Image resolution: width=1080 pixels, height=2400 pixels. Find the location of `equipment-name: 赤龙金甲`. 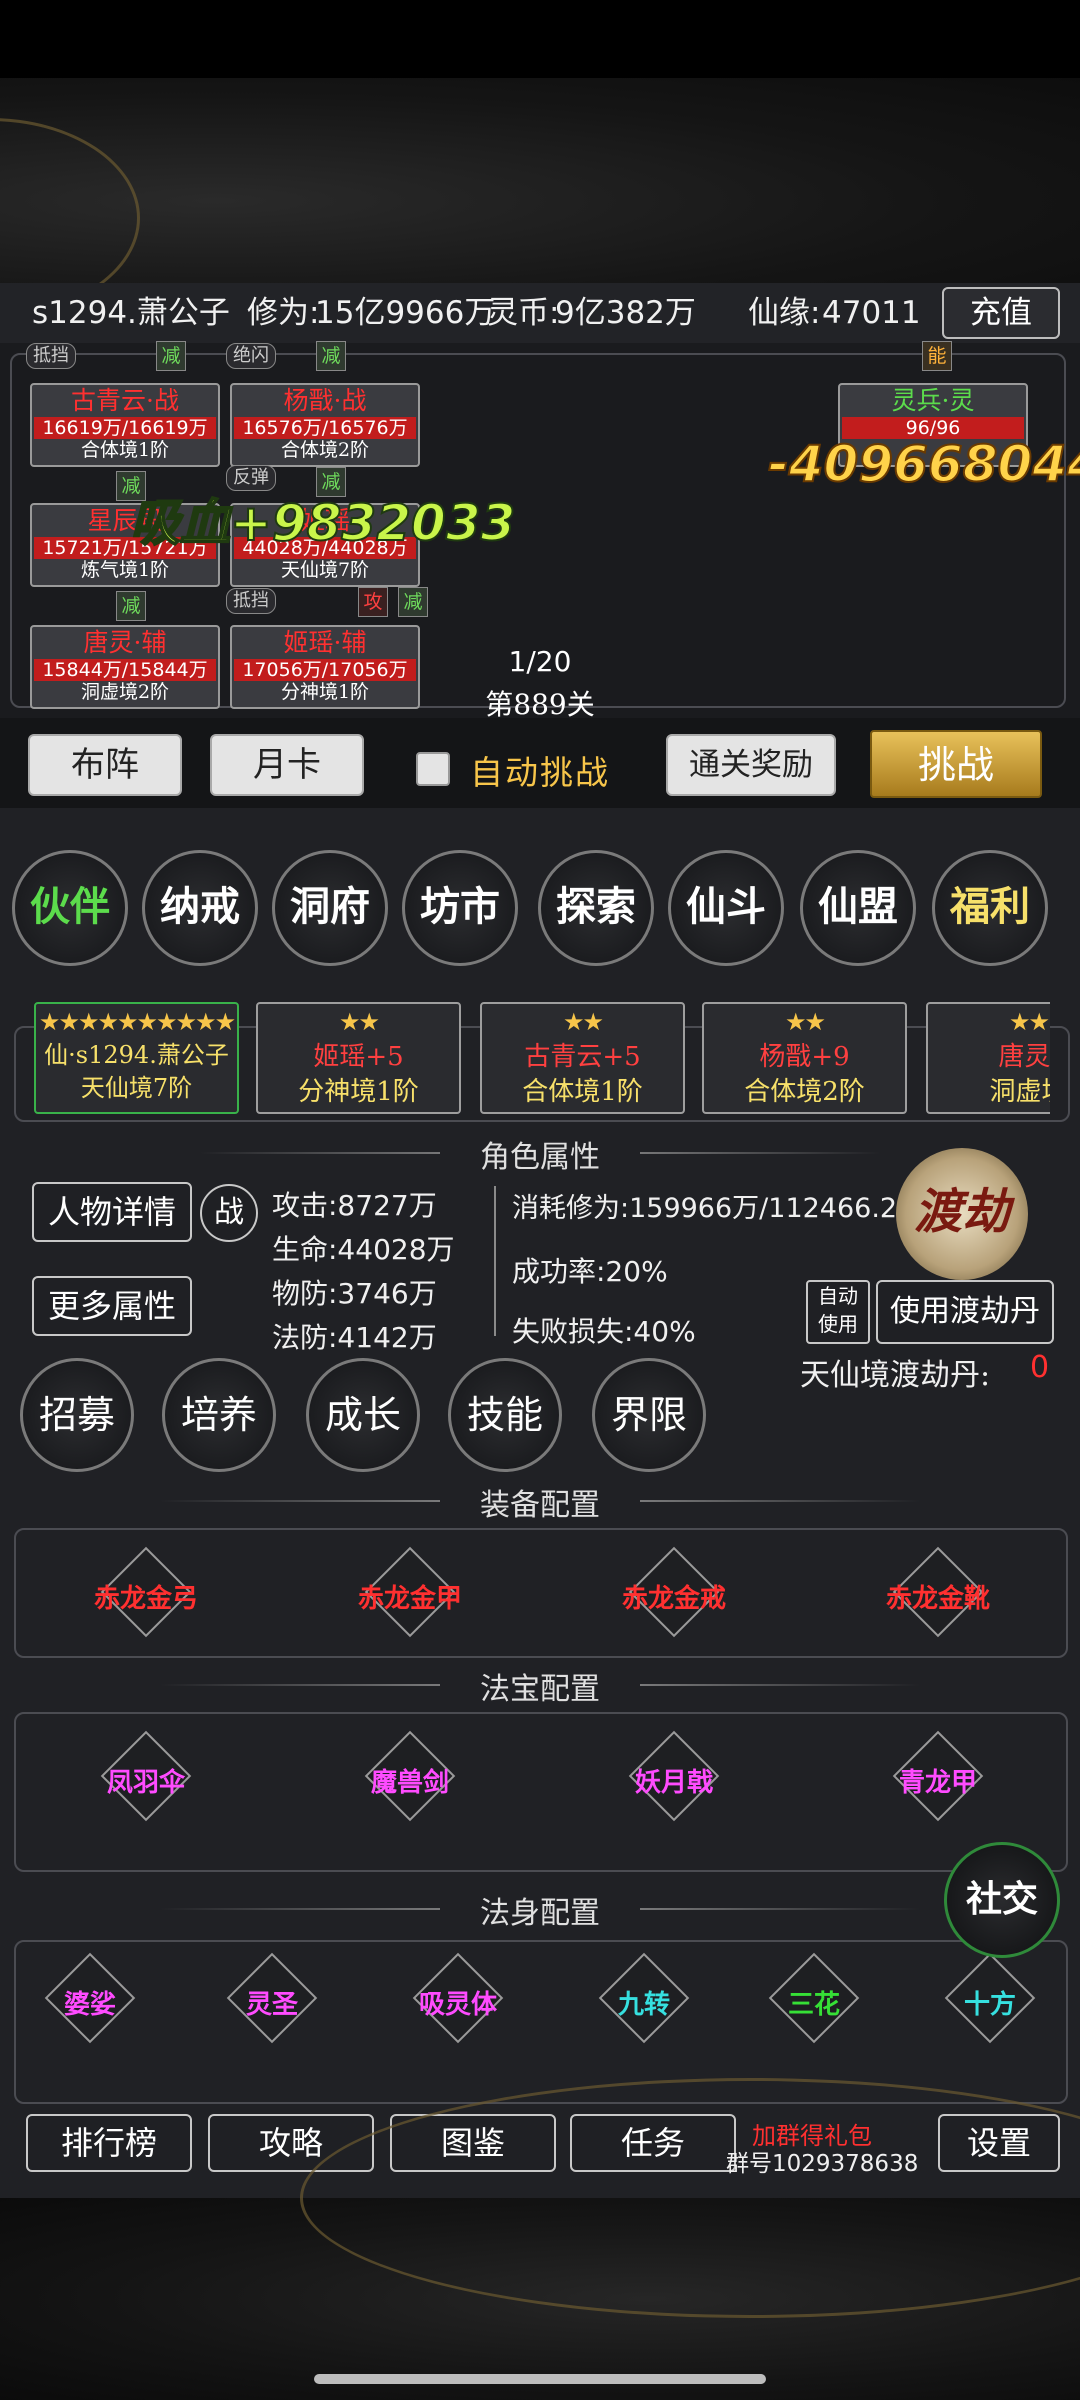

equipment-name: 赤龙金甲 is located at coordinates (409, 1599).